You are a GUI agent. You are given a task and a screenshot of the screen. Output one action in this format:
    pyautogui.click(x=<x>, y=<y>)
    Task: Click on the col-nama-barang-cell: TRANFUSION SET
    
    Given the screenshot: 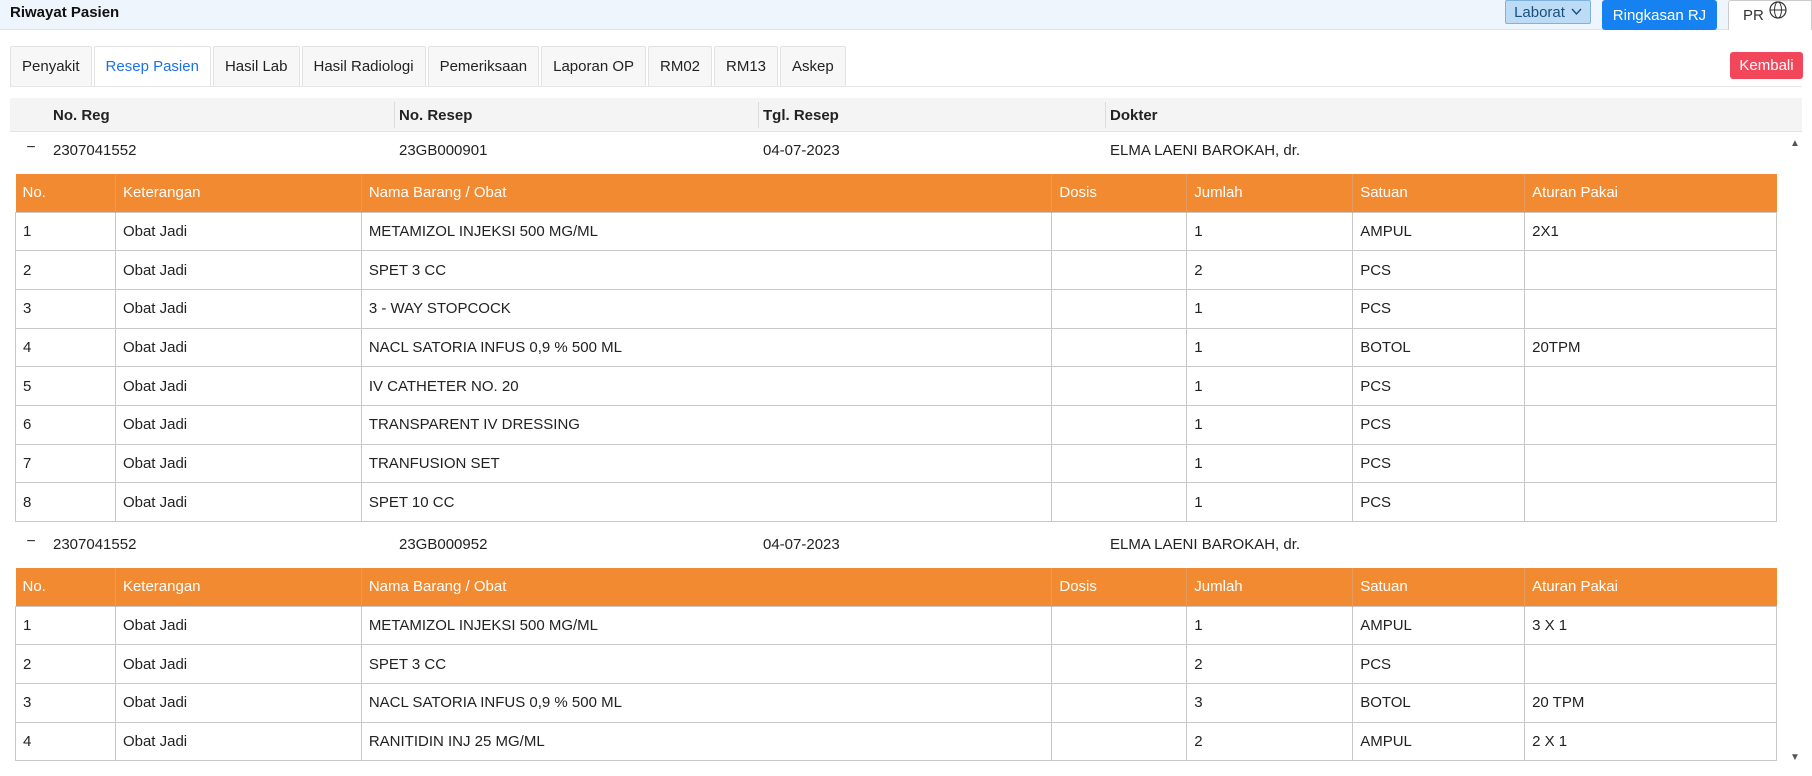 What is the action you would take?
    pyautogui.click(x=706, y=463)
    